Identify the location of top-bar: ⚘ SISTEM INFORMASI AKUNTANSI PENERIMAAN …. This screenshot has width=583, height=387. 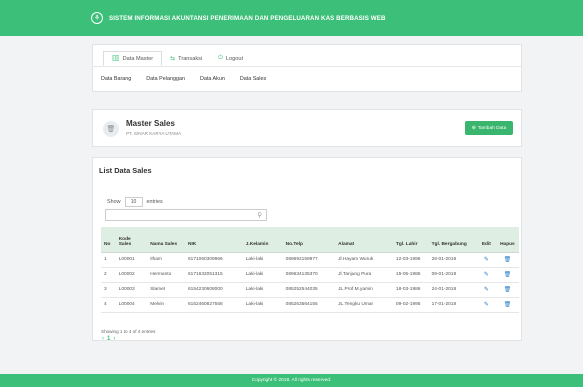
(291, 18).